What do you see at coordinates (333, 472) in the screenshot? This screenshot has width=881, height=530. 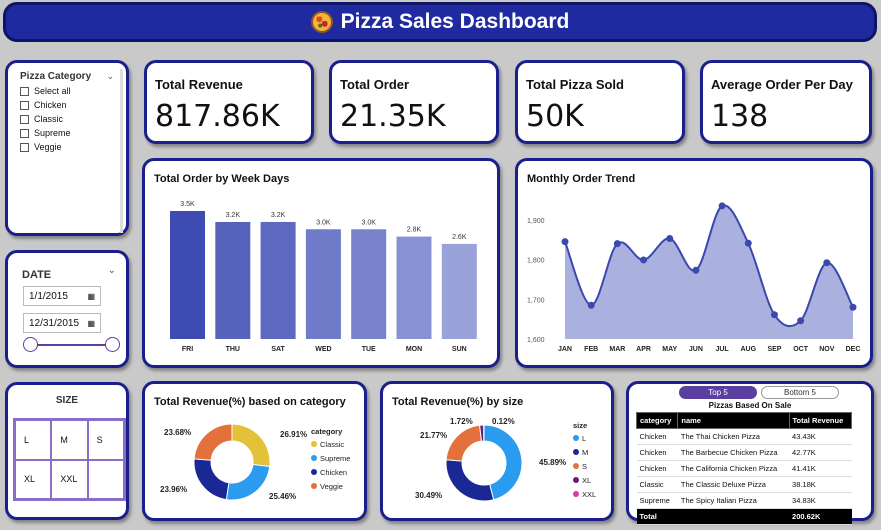 I see `legend-label: Chicken` at bounding box center [333, 472].